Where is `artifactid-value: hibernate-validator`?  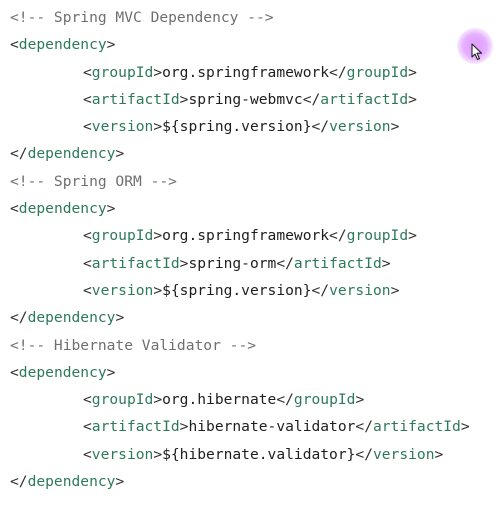 artifactid-value: hibernate-validator is located at coordinates (272, 427).